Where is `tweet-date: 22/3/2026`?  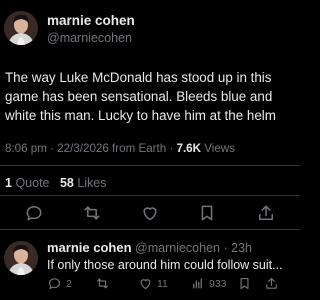
tweet-date: 22/3/2026 is located at coordinates (83, 148).